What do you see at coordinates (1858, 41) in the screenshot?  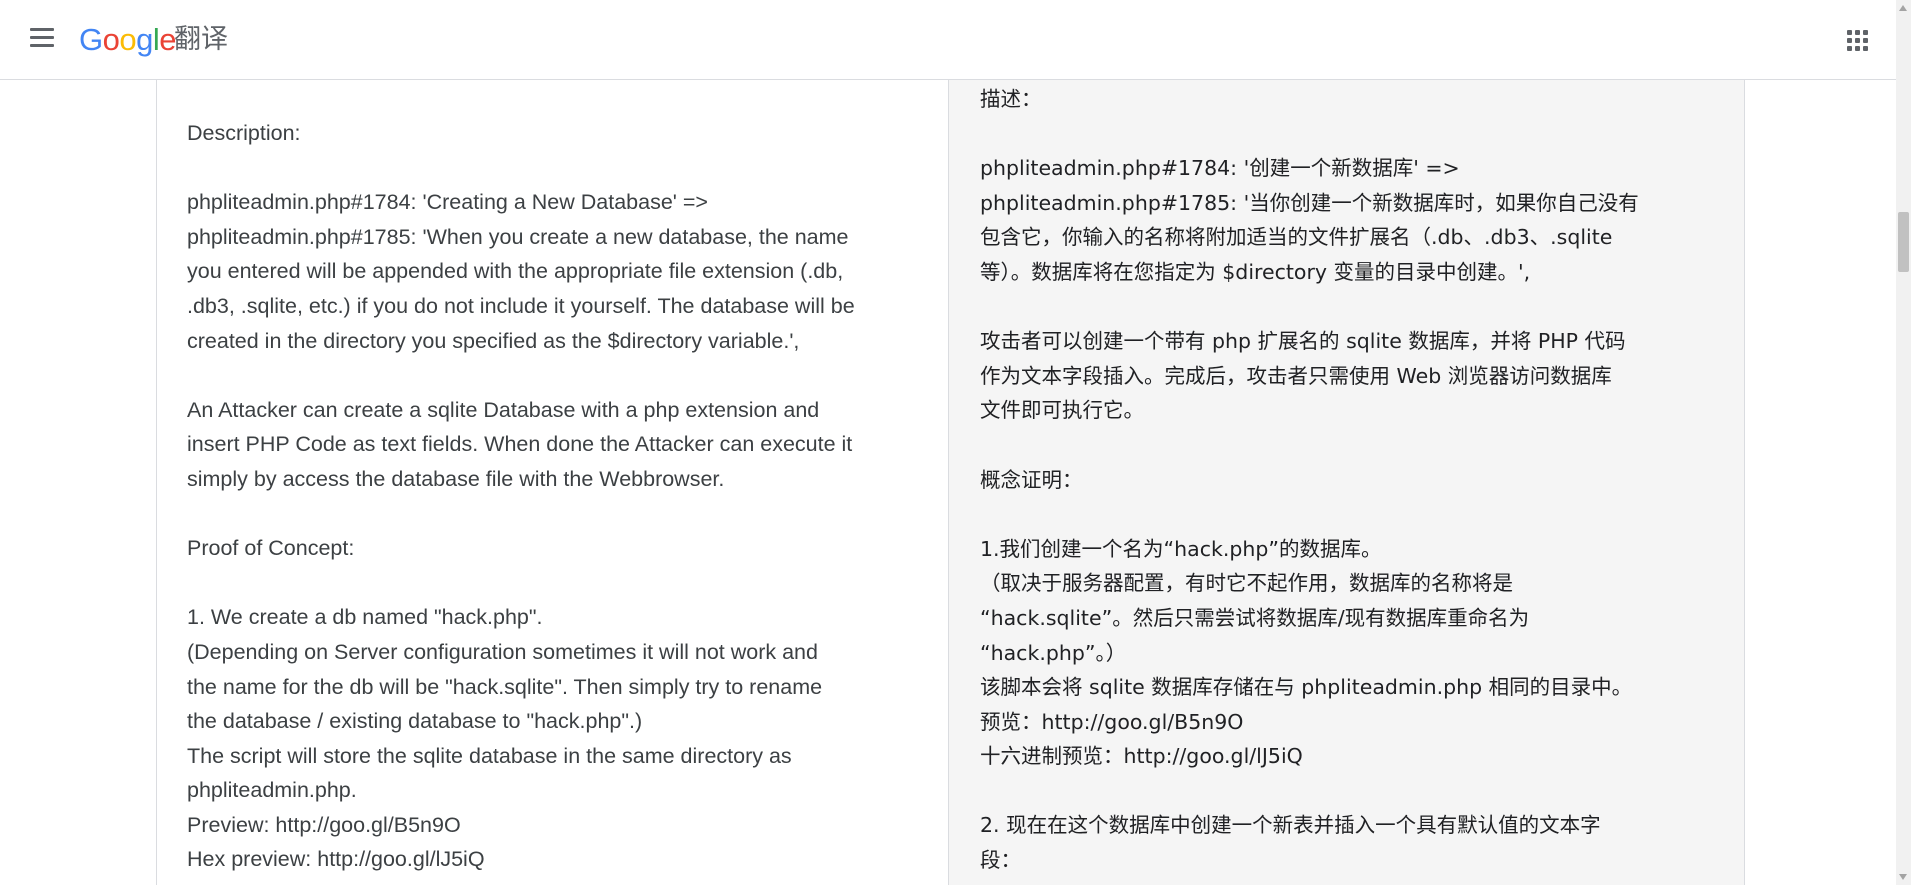 I see `apps-grid-icon` at bounding box center [1858, 41].